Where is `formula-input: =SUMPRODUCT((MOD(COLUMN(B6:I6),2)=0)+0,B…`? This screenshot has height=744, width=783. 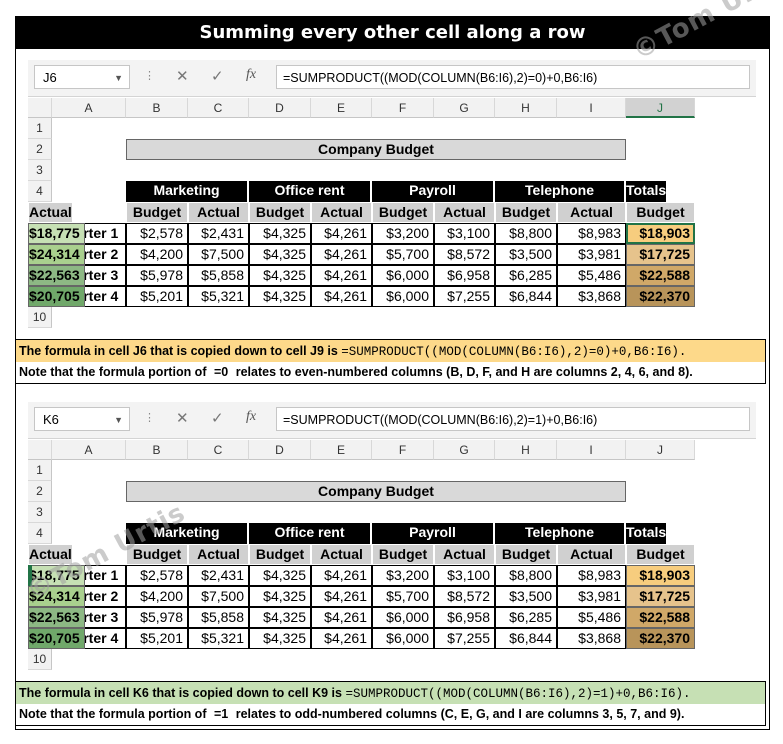 formula-input: =SUMPRODUCT((MOD(COLUMN(B6:I6),2)=0)+0,B… is located at coordinates (513, 77).